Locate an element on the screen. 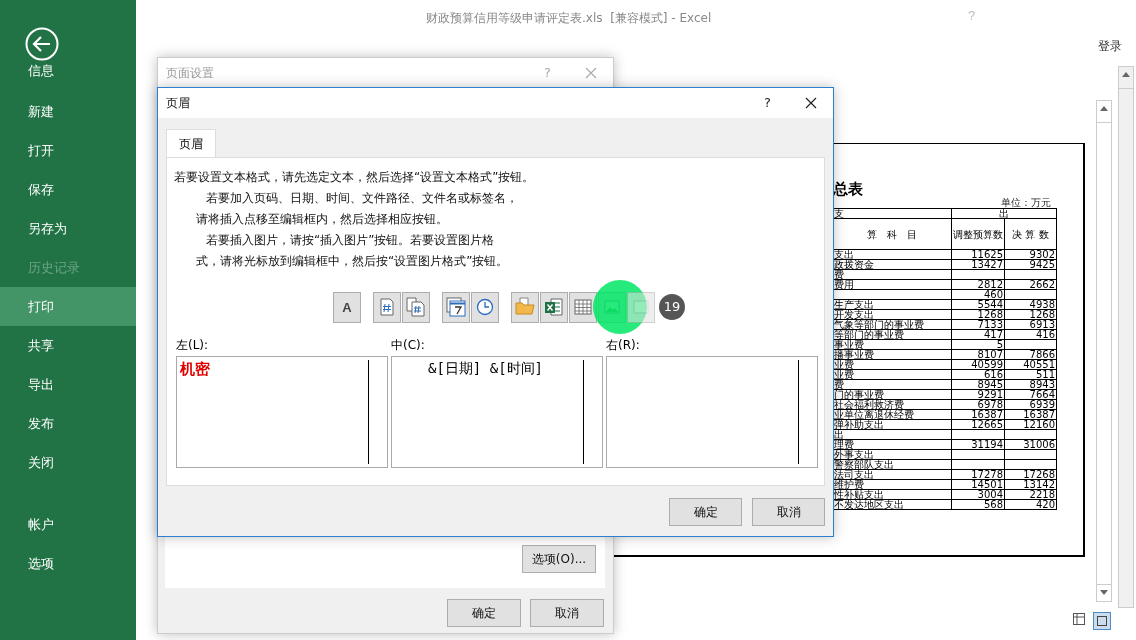  sign-in-link: 登录 is located at coordinates (1110, 46).